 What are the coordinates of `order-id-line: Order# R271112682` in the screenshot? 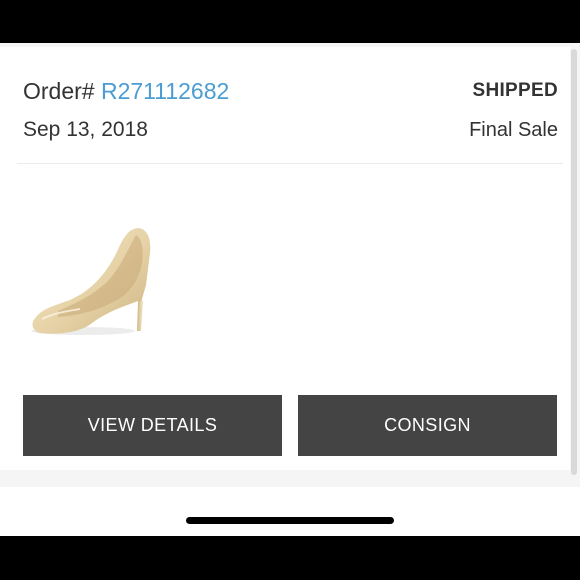 It's located at (126, 91).